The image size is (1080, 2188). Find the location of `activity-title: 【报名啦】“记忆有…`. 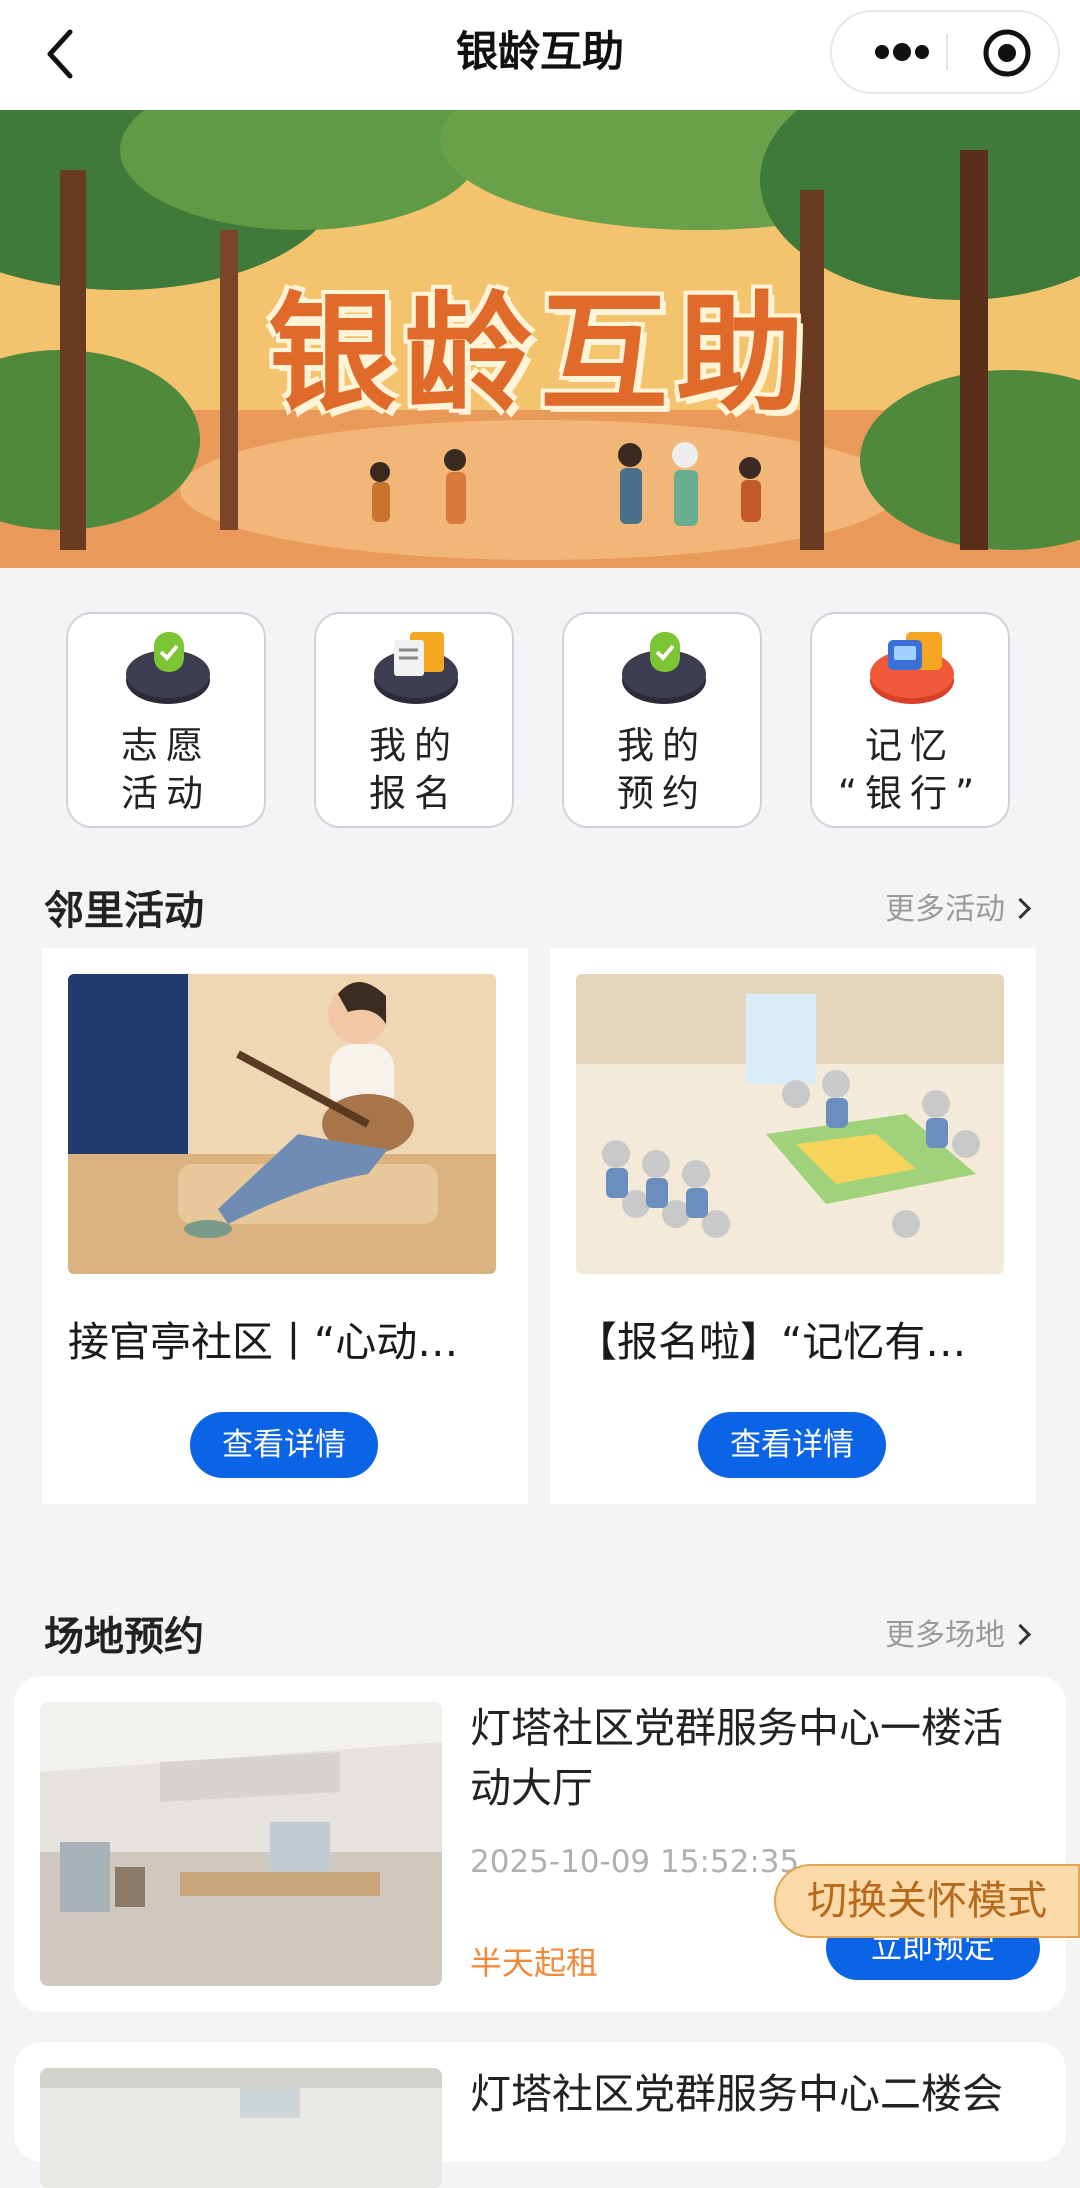

activity-title: 【报名啦】“记忆有… is located at coordinates (771, 1342).